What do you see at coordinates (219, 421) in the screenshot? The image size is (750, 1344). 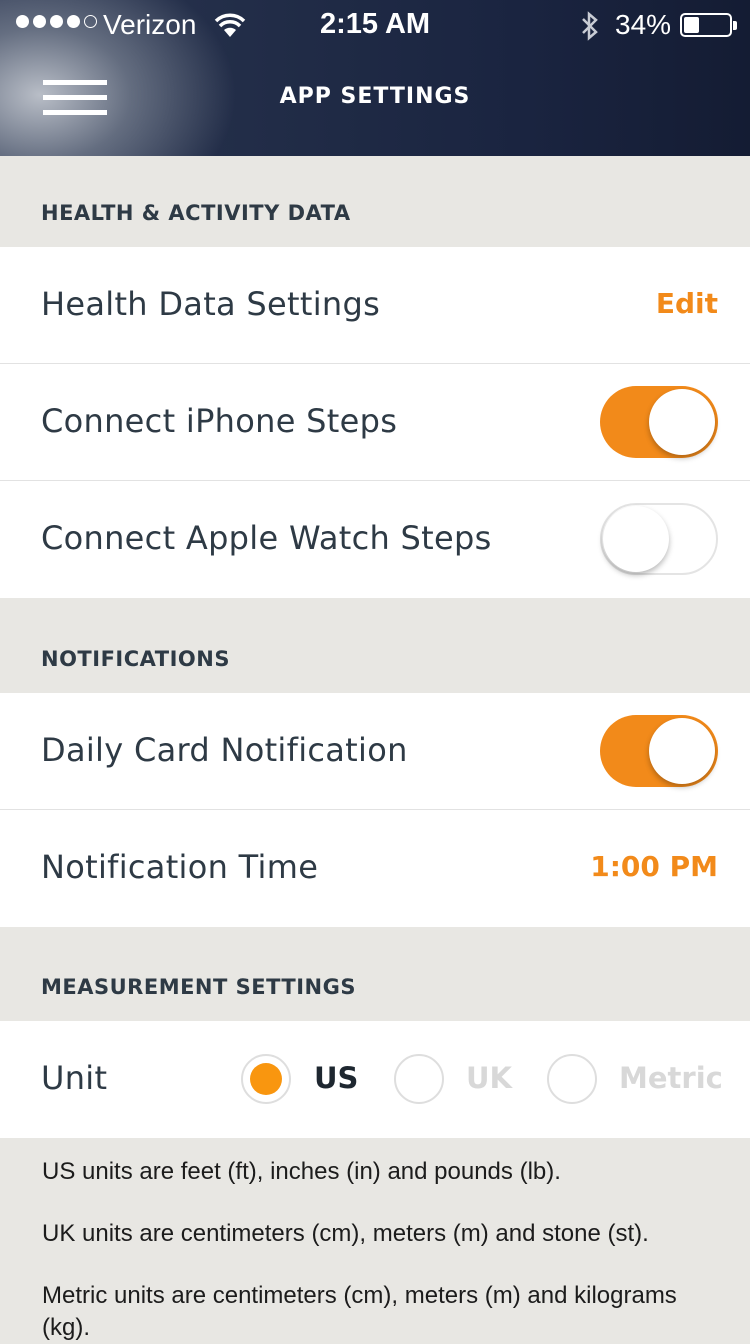 I see `connect-iphone-steps-label: Connect iPhone Steps` at bounding box center [219, 421].